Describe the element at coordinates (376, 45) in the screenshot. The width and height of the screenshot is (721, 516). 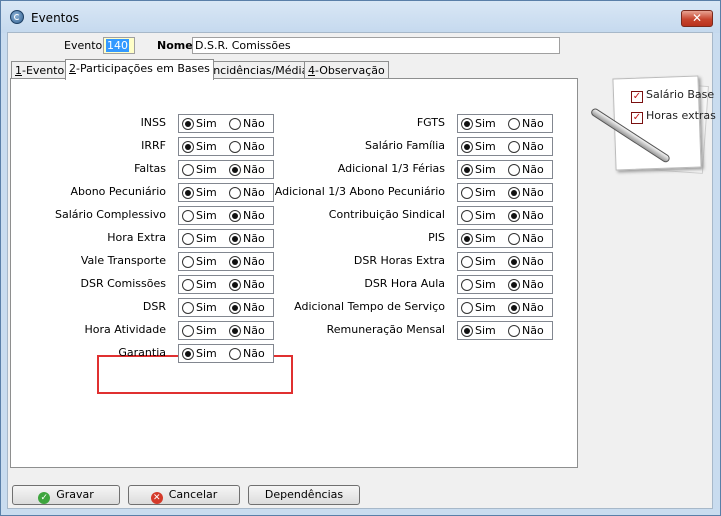
I see `nome-field: D.S.R. Comissões` at that location.